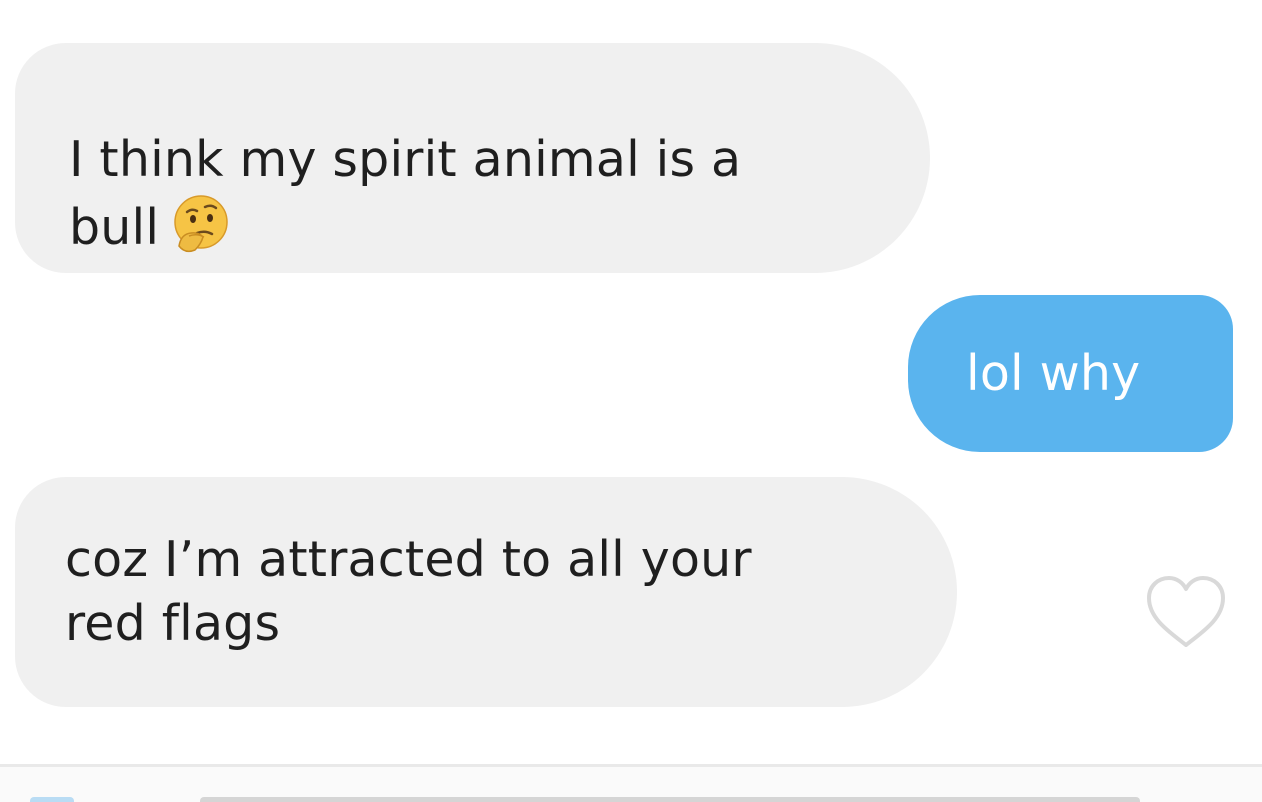  I want to click on thinking-face-icon, so click(201, 224).